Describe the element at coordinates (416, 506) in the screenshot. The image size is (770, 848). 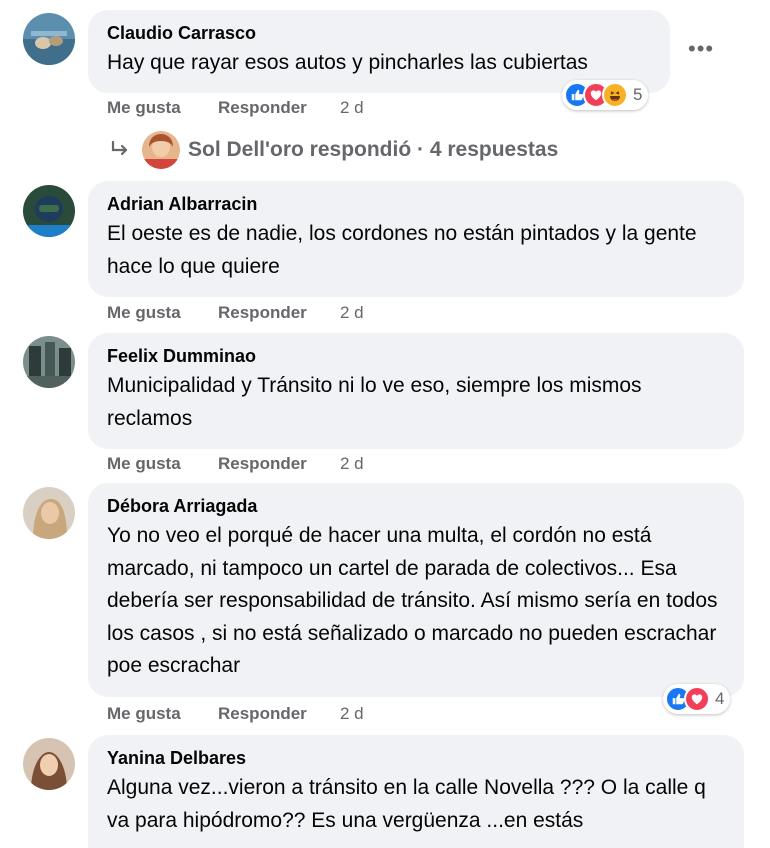
I see `comment-author: Débora Arriagada` at that location.